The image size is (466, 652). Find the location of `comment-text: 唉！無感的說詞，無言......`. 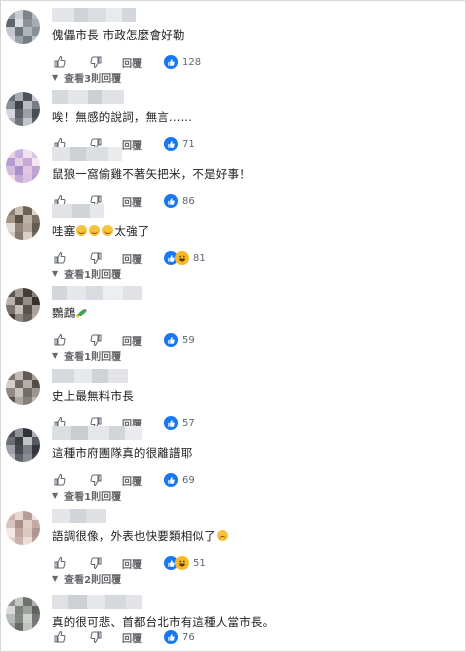

comment-text: 唉！無感的說詞，無言...... is located at coordinates (122, 117).